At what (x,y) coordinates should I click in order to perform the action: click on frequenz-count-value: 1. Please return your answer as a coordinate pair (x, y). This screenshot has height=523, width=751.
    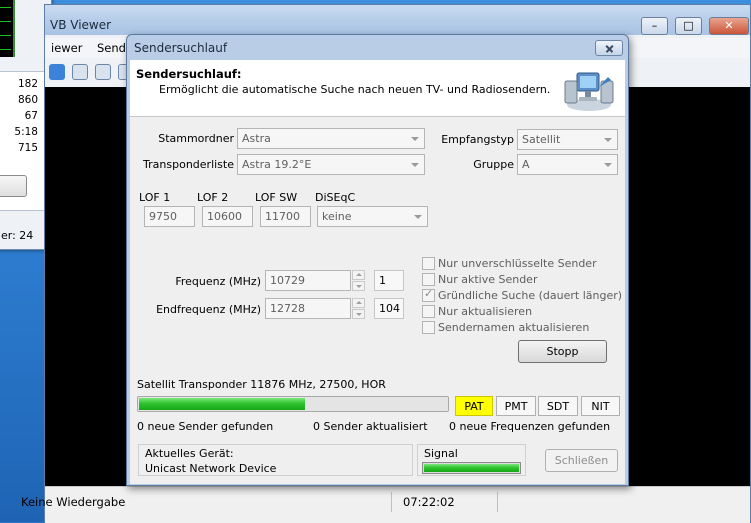
    Looking at the image, I should click on (382, 280).